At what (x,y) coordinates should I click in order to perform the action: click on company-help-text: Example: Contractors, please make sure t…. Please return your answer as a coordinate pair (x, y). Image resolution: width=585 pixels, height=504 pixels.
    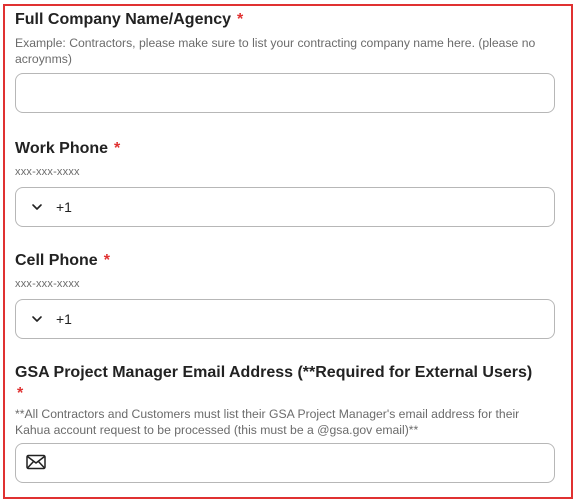
    Looking at the image, I should click on (275, 51).